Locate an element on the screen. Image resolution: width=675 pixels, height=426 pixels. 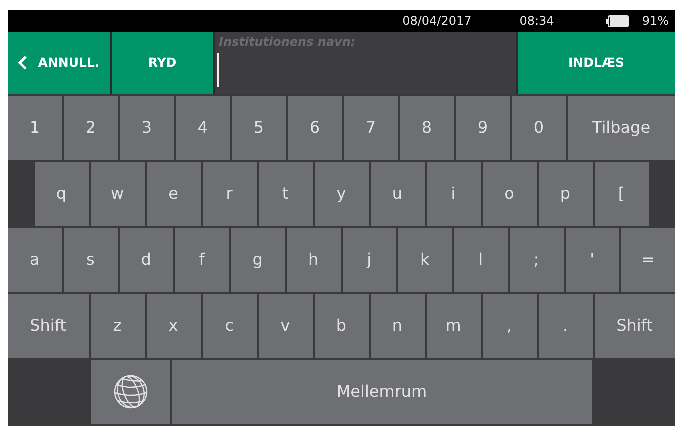
keyboard-key: p is located at coordinates (565, 194).